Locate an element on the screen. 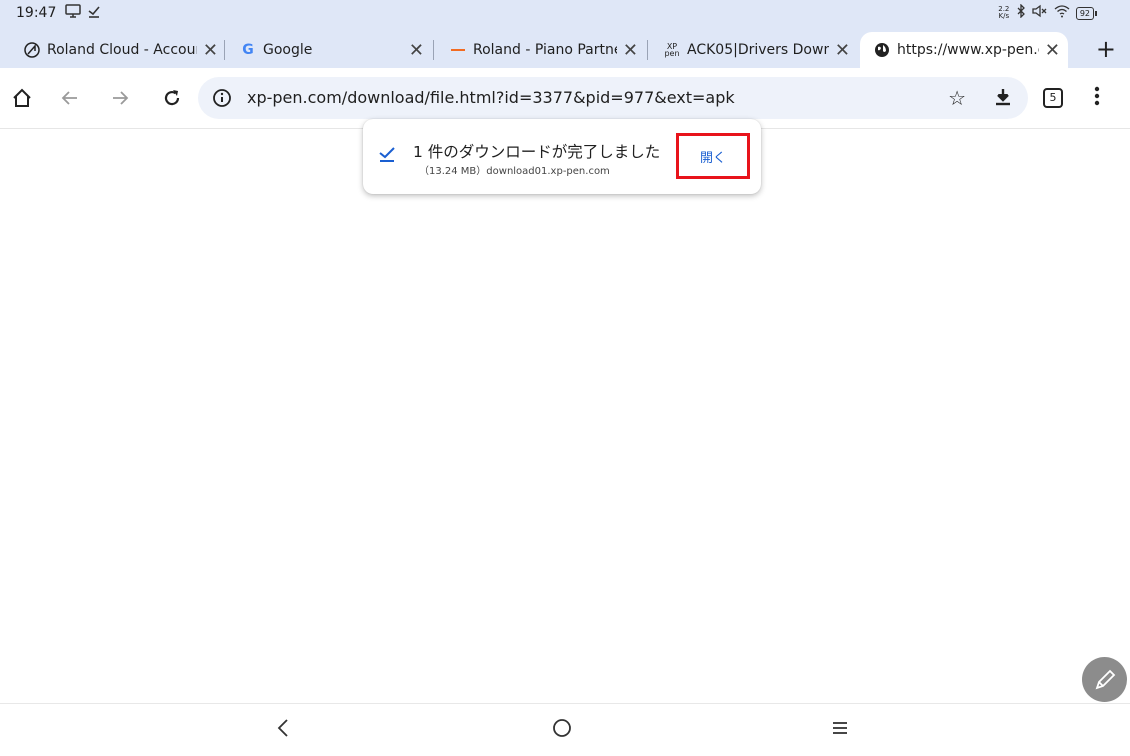 The image size is (1130, 756). pen-icon is located at coordinates (1105, 679).